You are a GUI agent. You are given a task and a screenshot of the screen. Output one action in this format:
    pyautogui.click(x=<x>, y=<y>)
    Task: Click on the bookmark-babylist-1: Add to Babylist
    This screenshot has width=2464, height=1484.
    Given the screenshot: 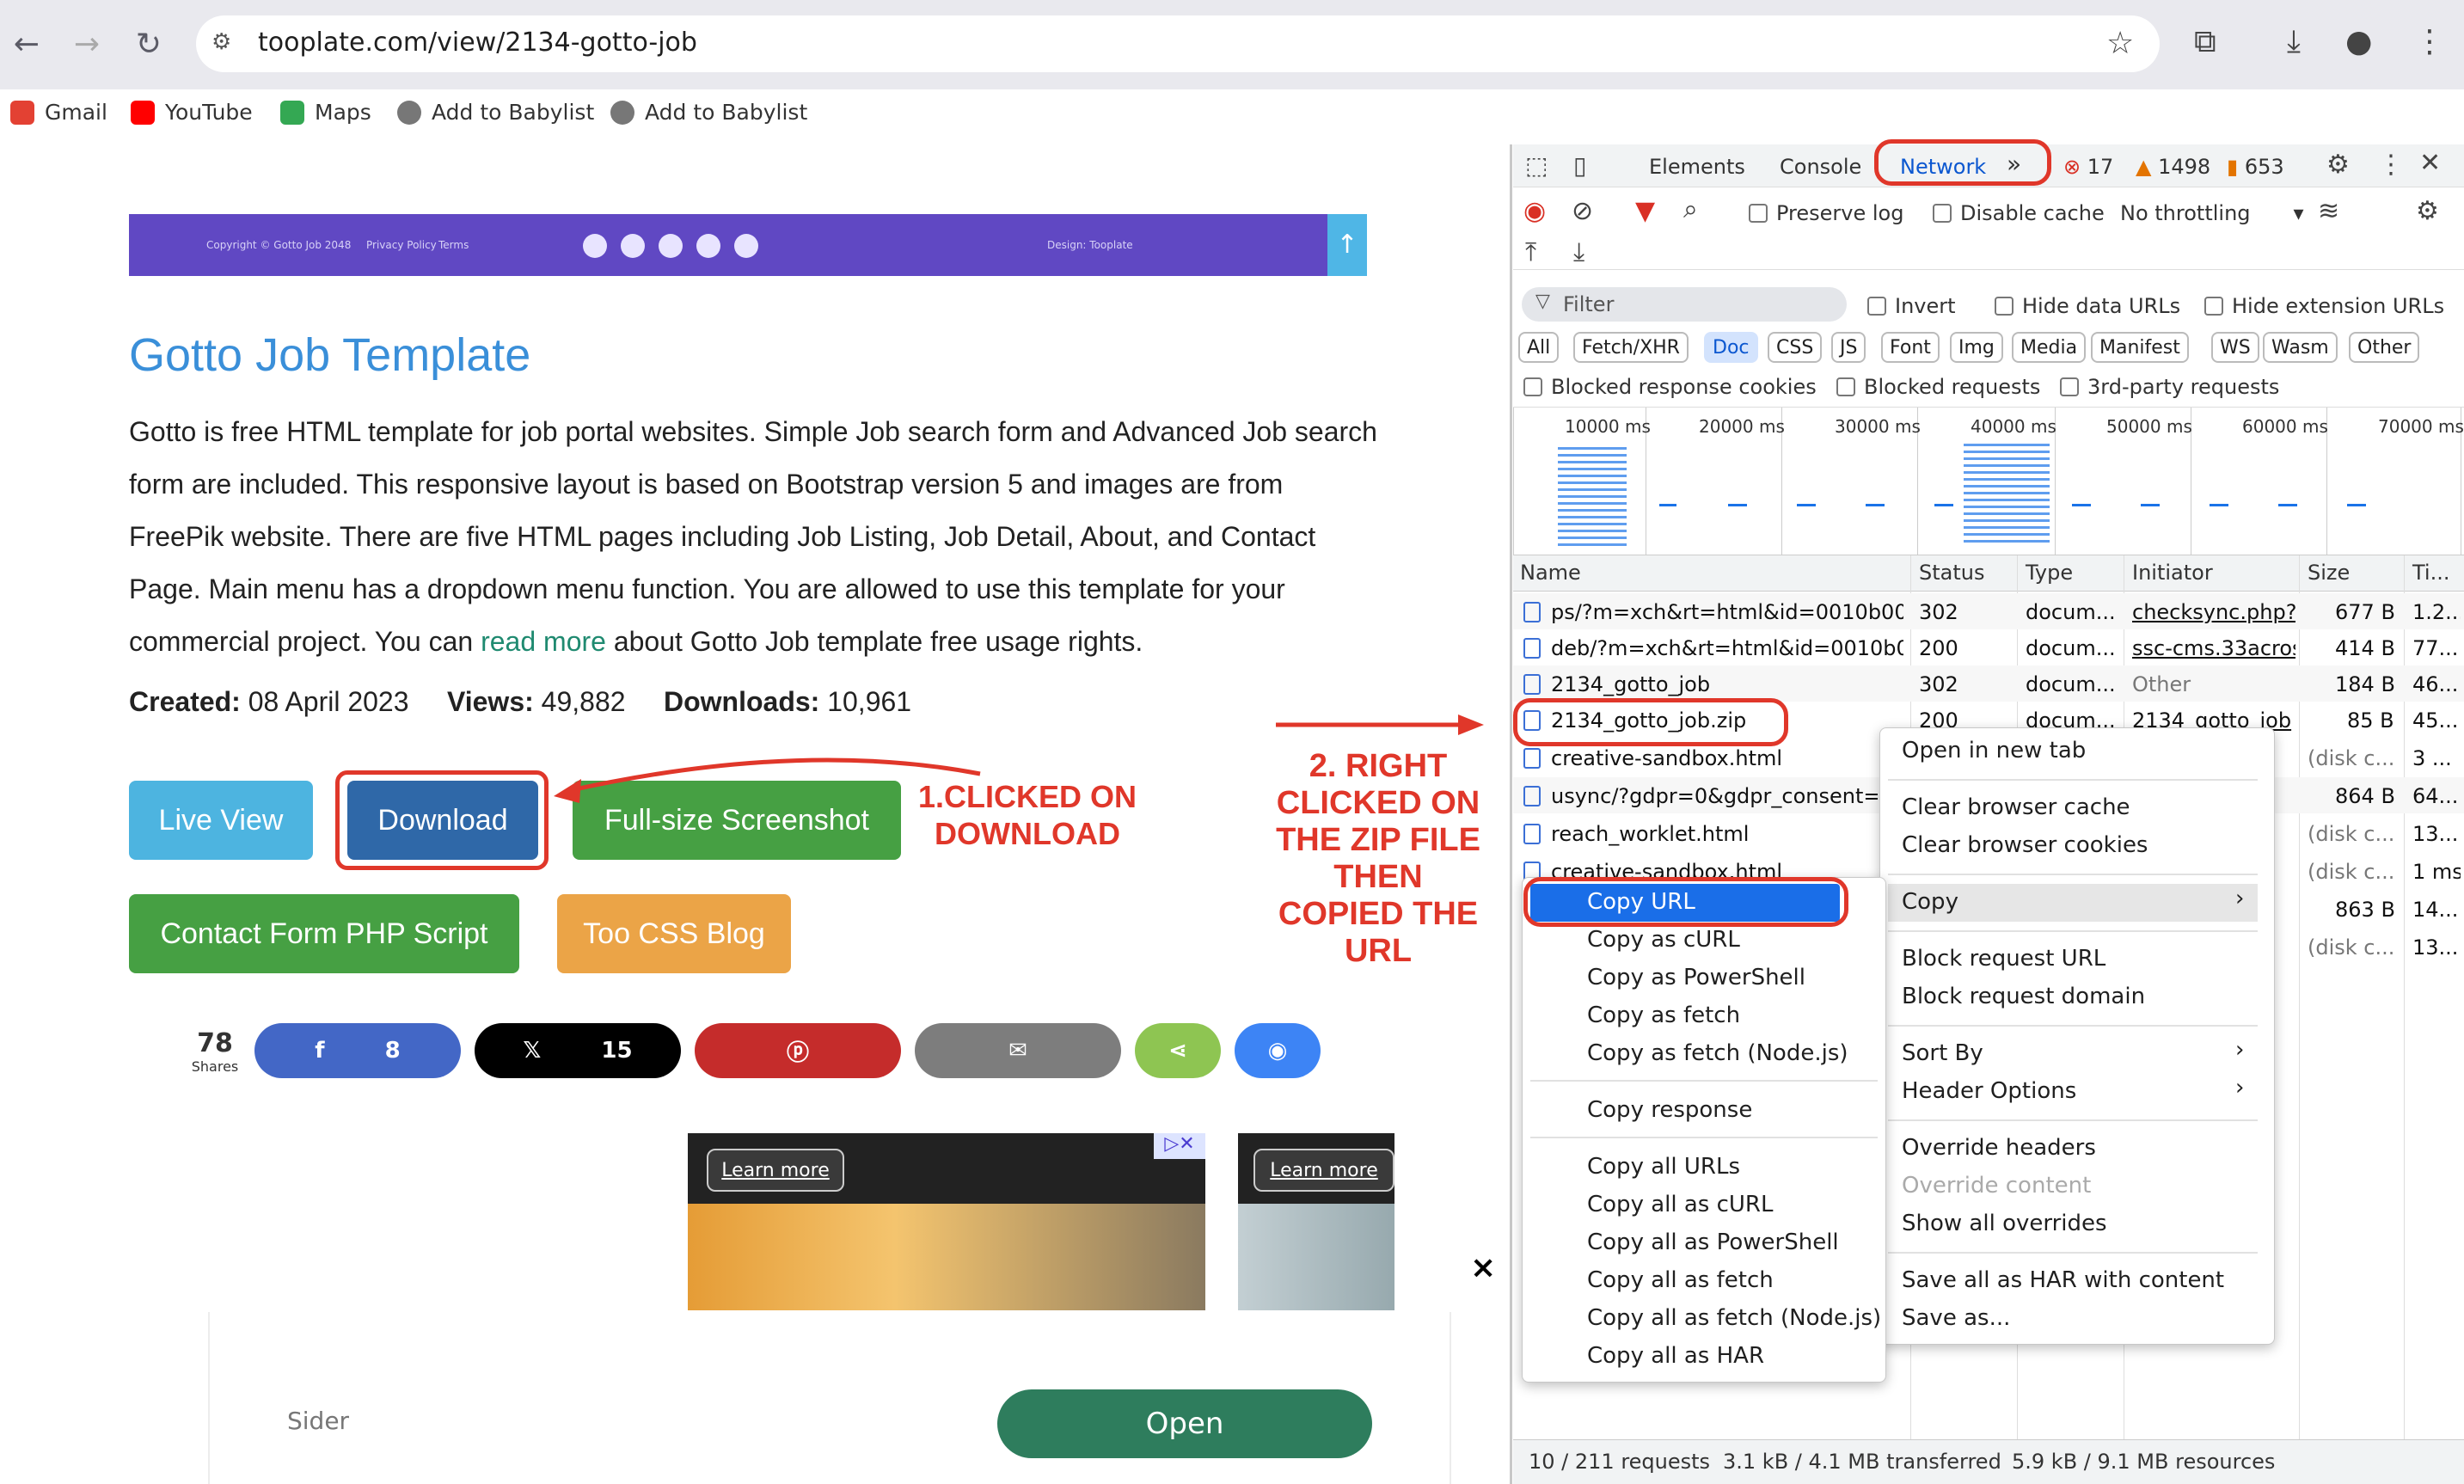 What is the action you would take?
    pyautogui.click(x=495, y=112)
    